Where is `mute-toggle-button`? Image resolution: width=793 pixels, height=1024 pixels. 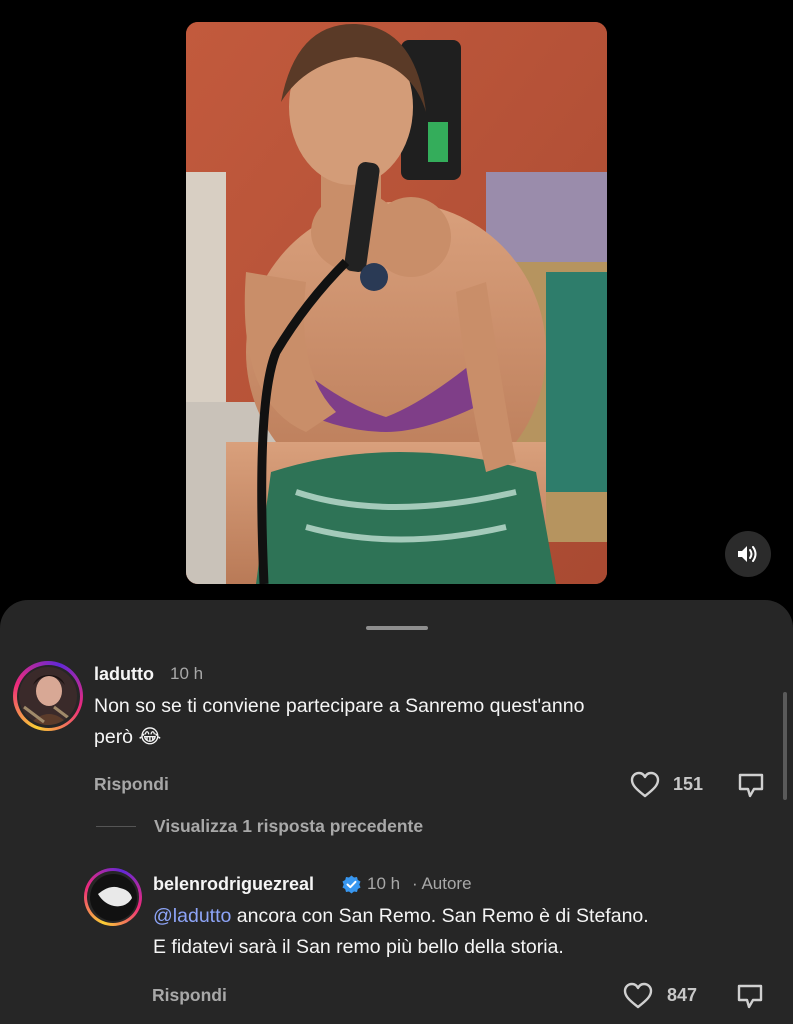 mute-toggle-button is located at coordinates (748, 554).